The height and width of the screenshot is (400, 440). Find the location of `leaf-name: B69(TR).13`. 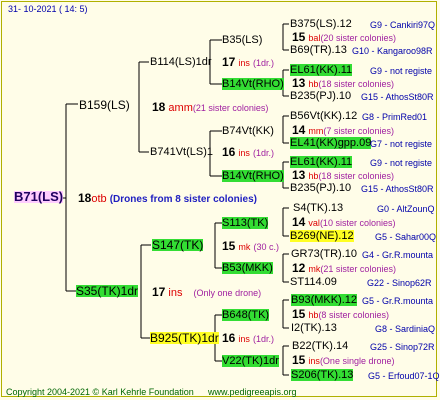

leaf-name: B69(TR).13 is located at coordinates (318, 50).